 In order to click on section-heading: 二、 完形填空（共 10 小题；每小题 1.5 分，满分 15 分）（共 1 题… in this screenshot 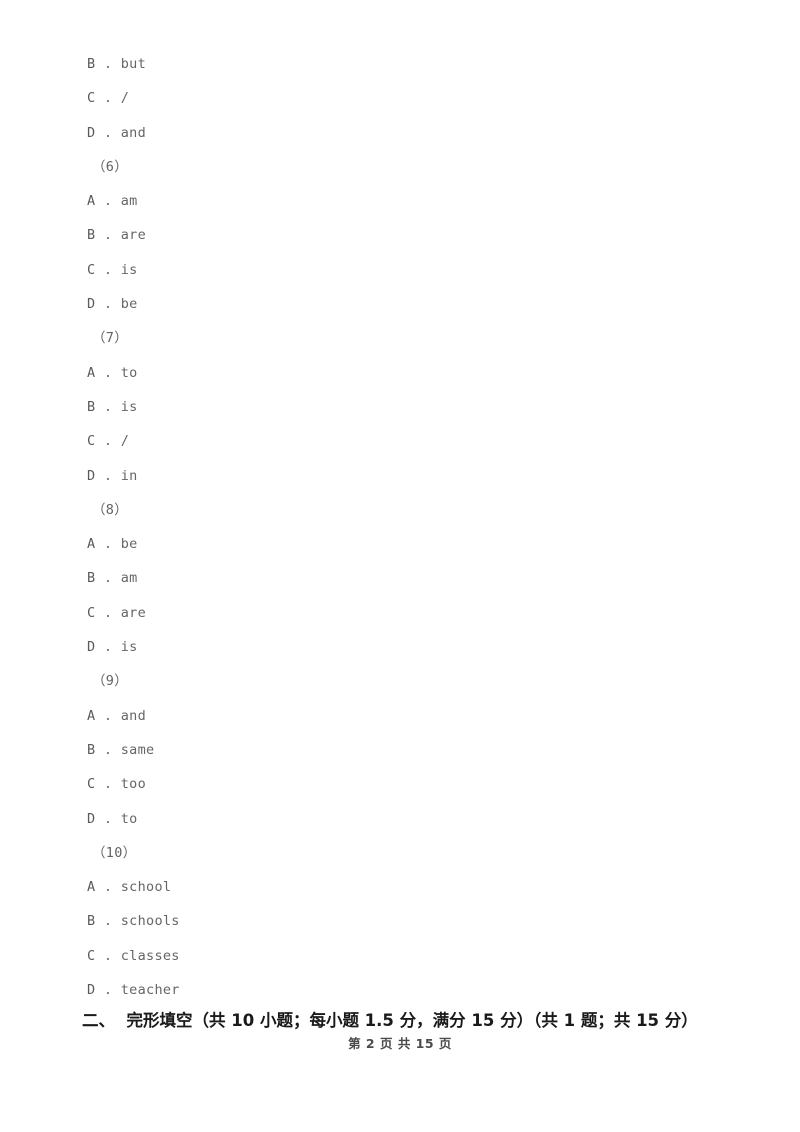, I will do `click(390, 1020)`.